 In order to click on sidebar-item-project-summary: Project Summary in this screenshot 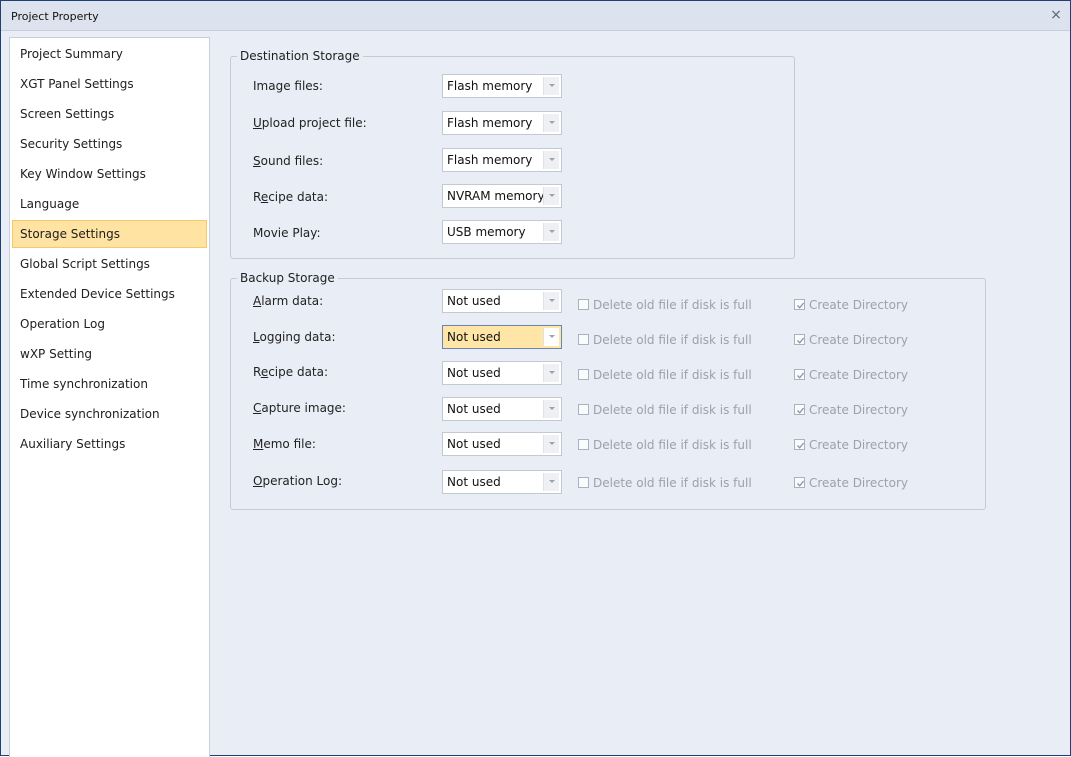, I will do `click(109, 54)`.